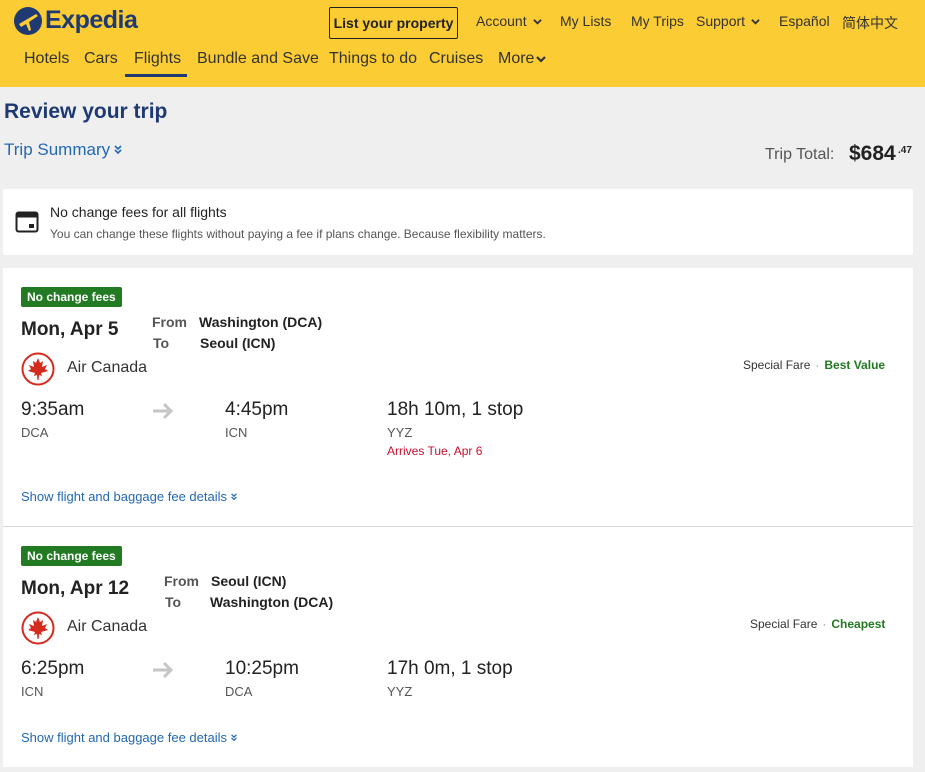  What do you see at coordinates (157, 59) in the screenshot?
I see `nav-flights: Flights` at bounding box center [157, 59].